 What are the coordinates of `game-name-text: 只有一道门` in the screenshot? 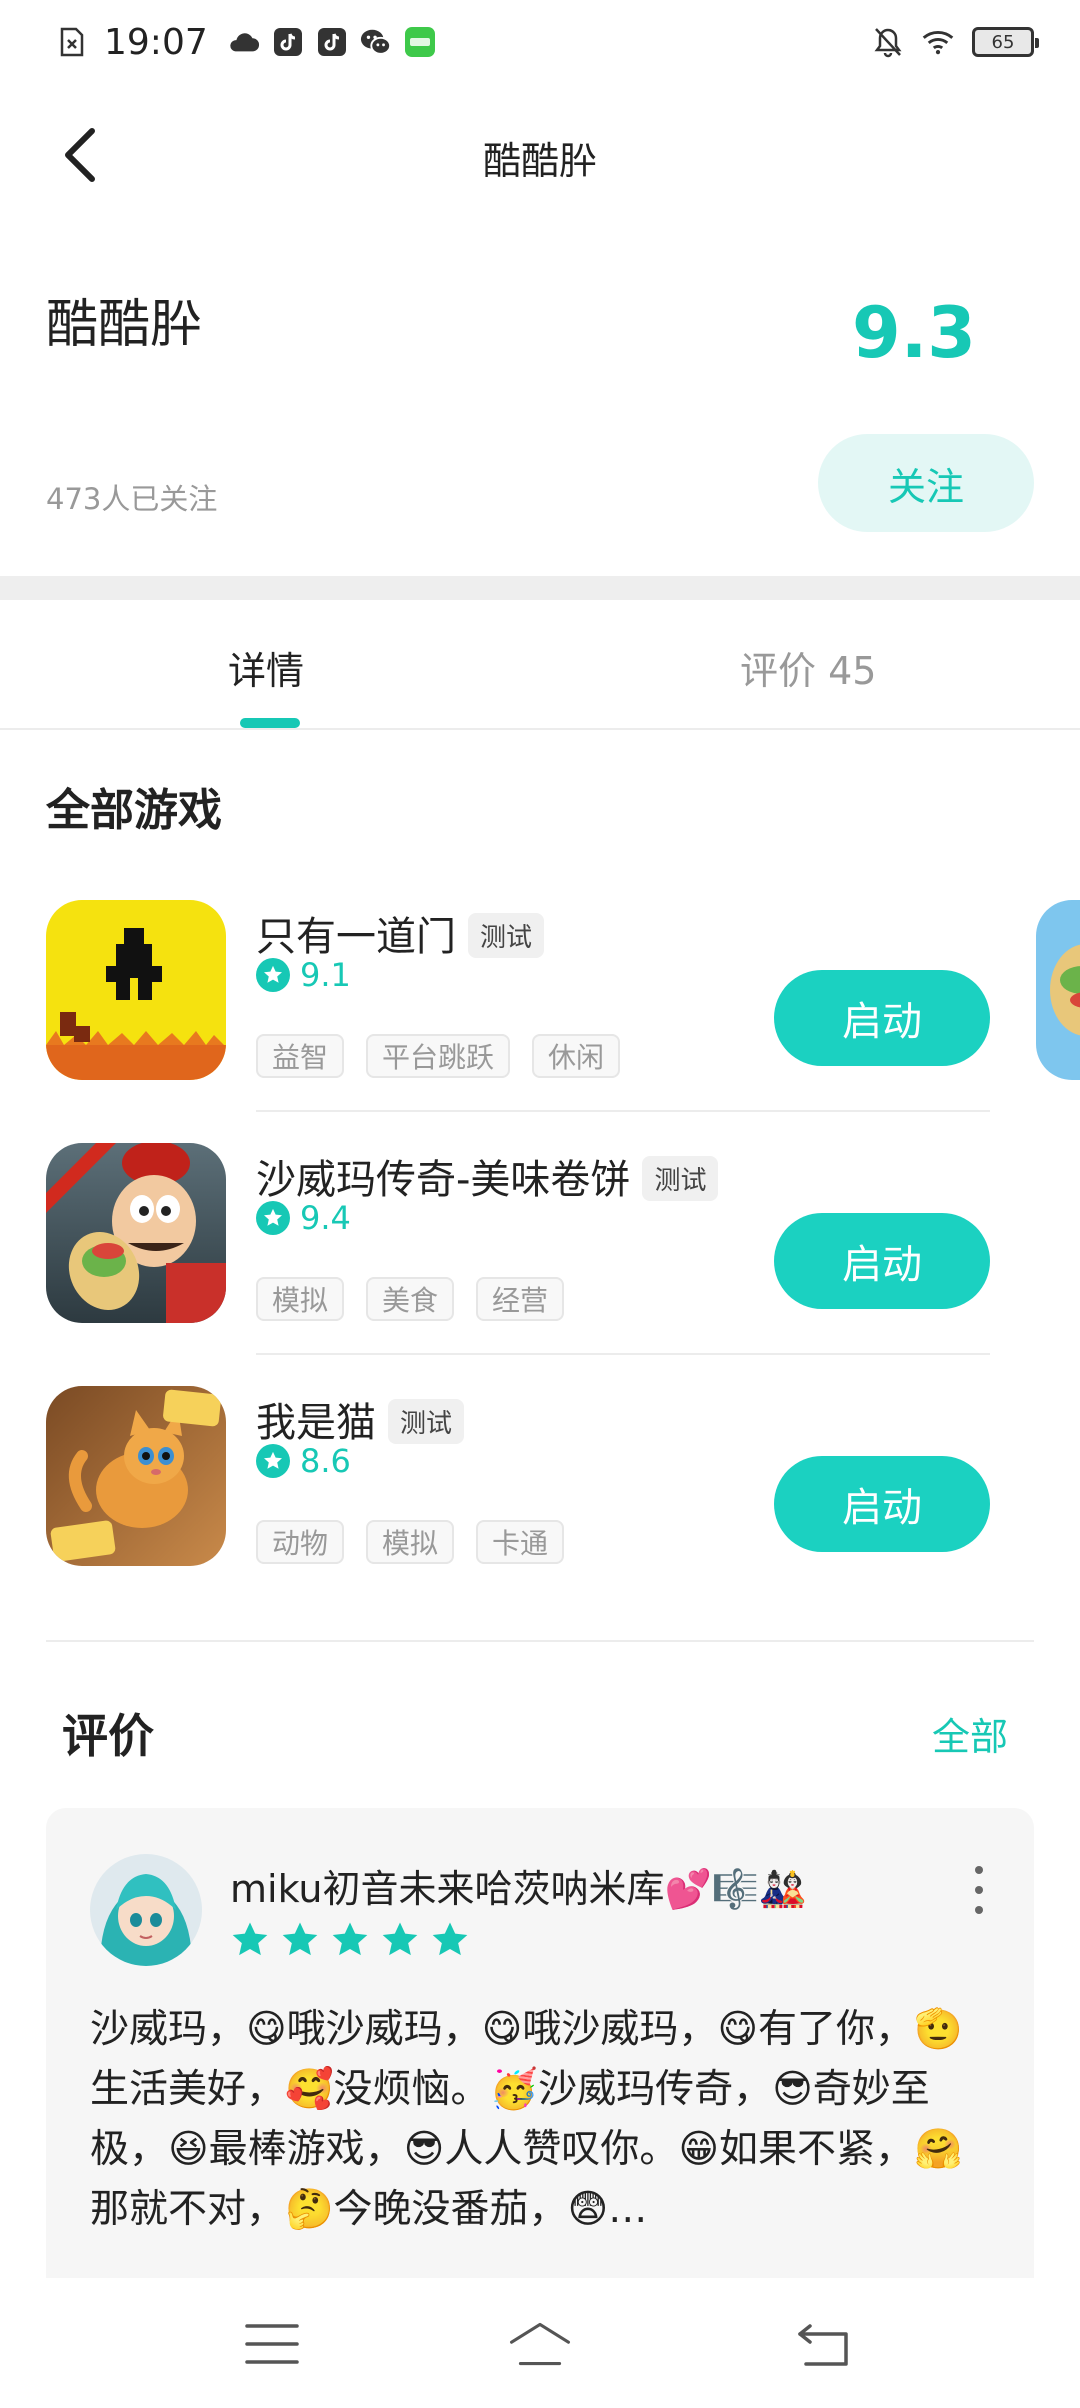 It's located at (356, 937).